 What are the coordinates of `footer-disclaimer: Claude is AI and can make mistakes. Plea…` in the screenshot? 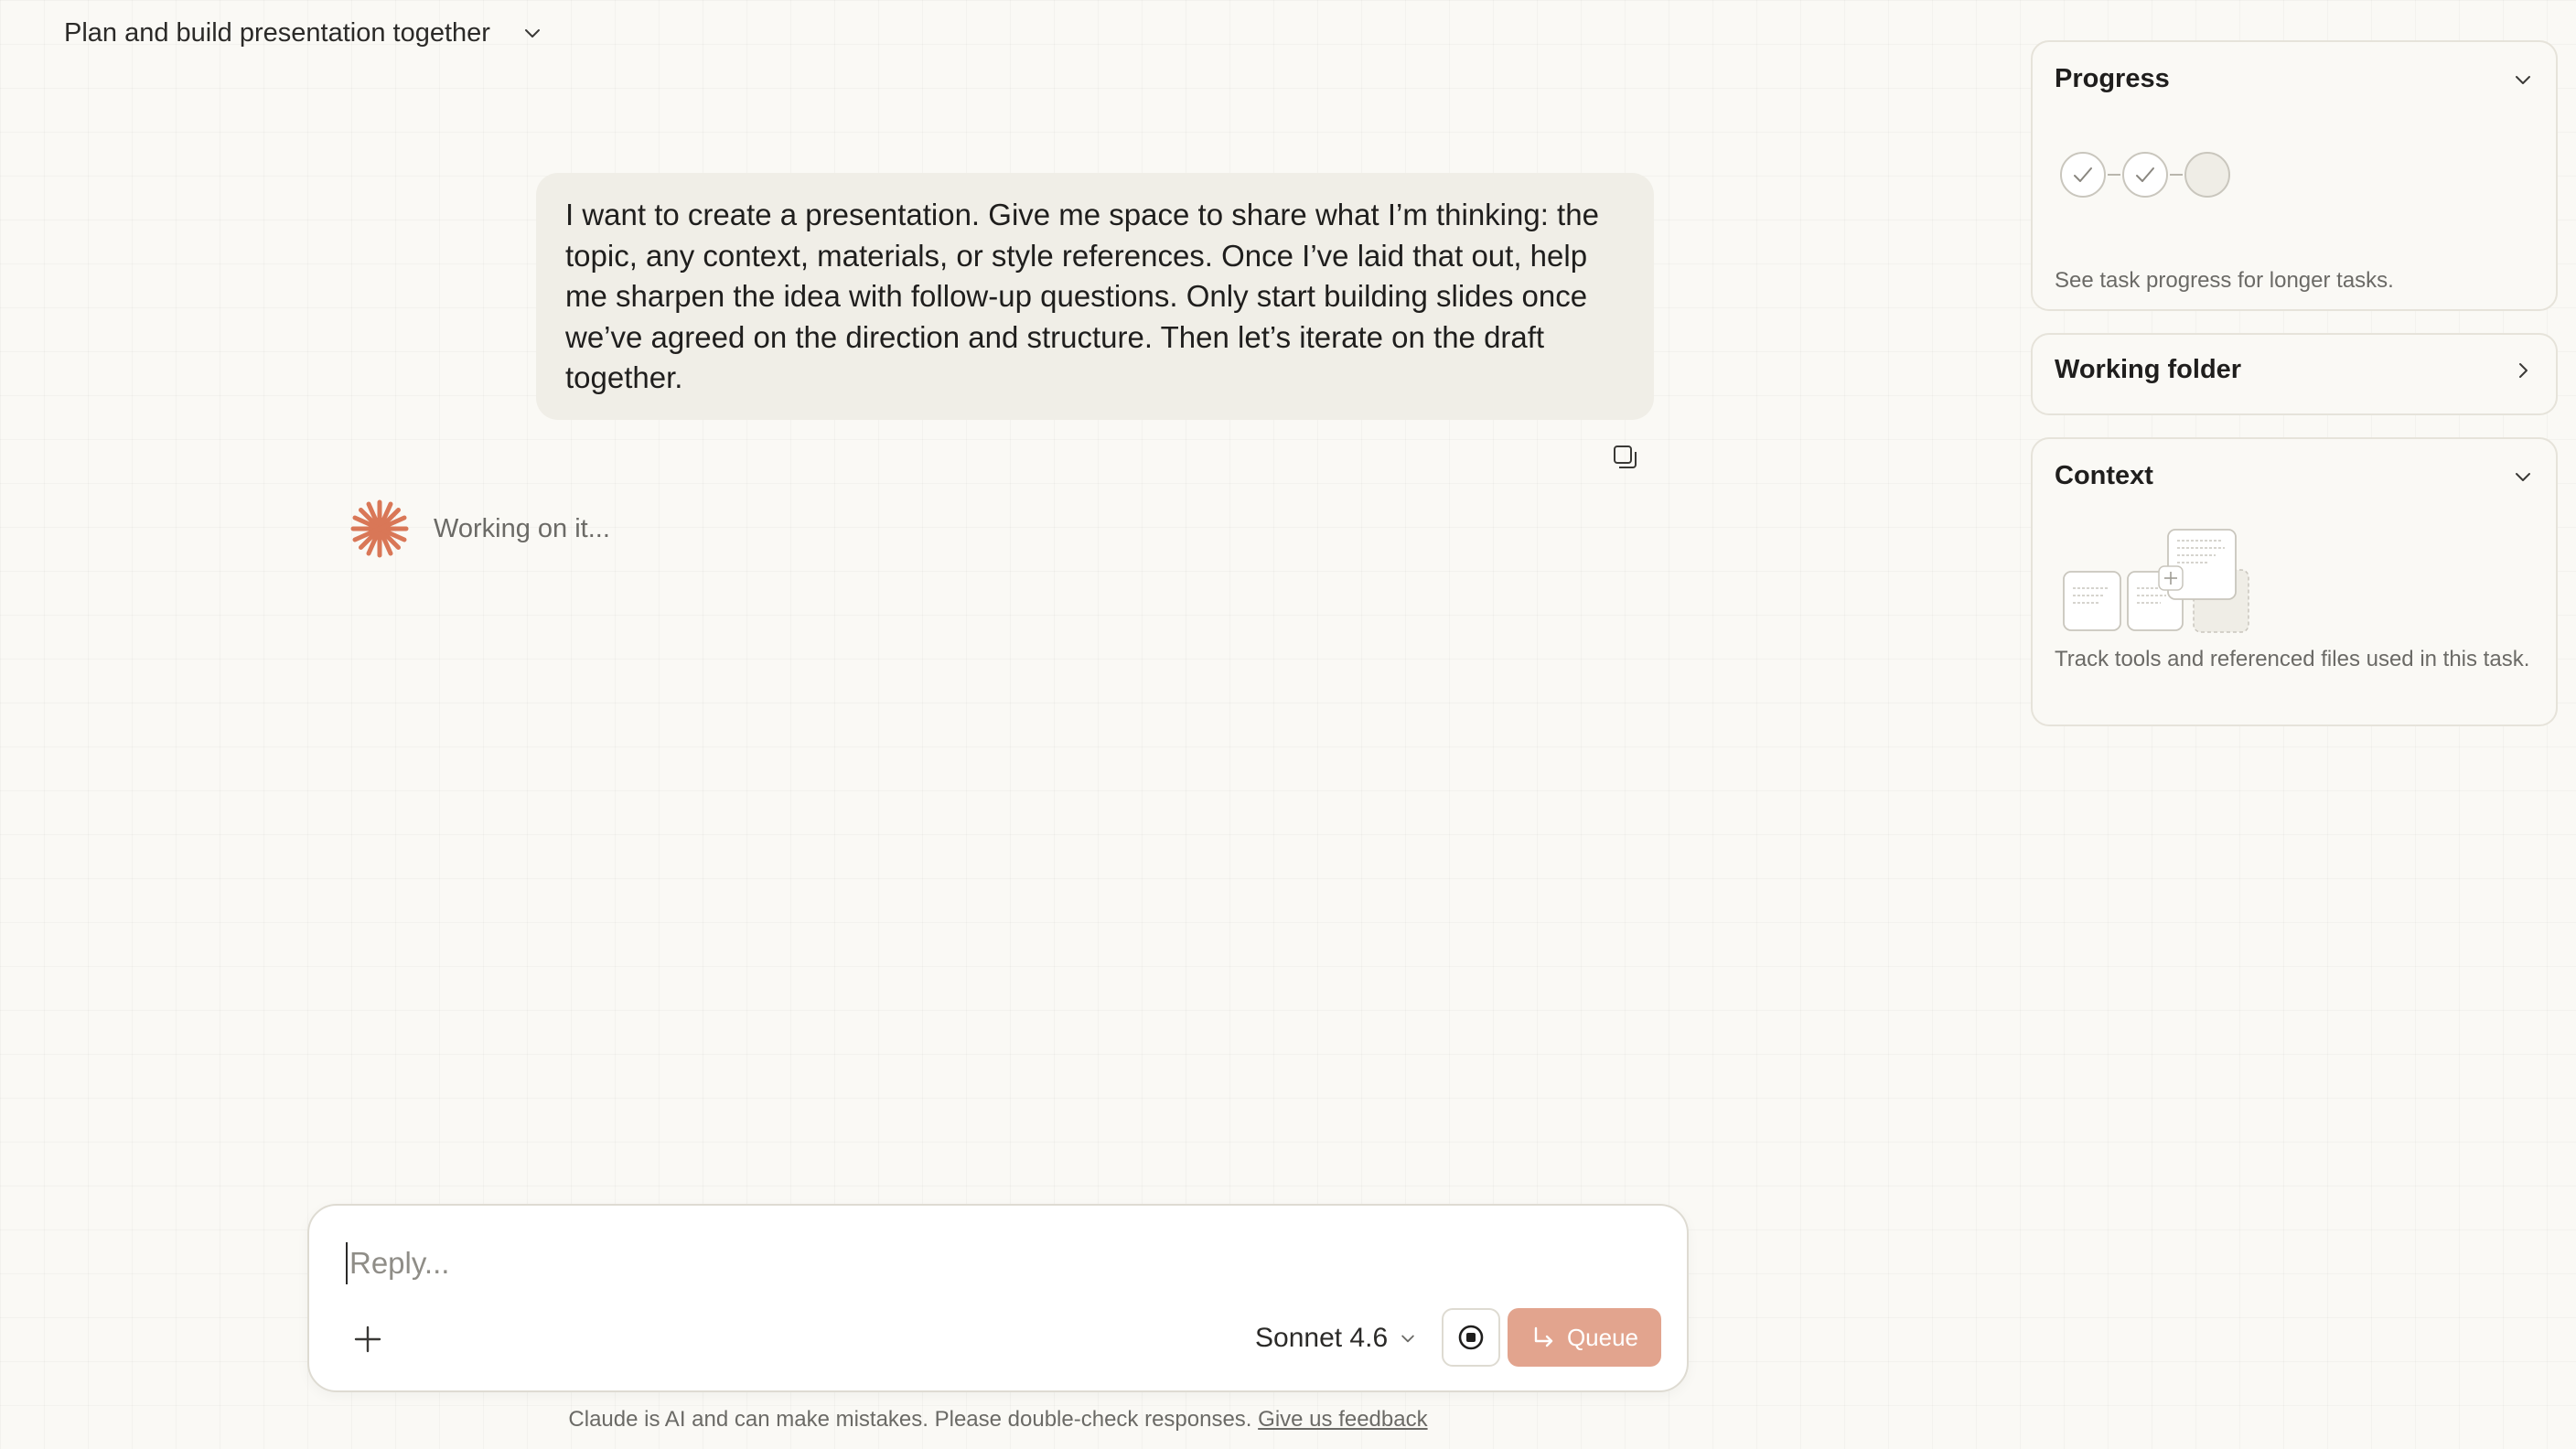 It's located at (998, 1420).